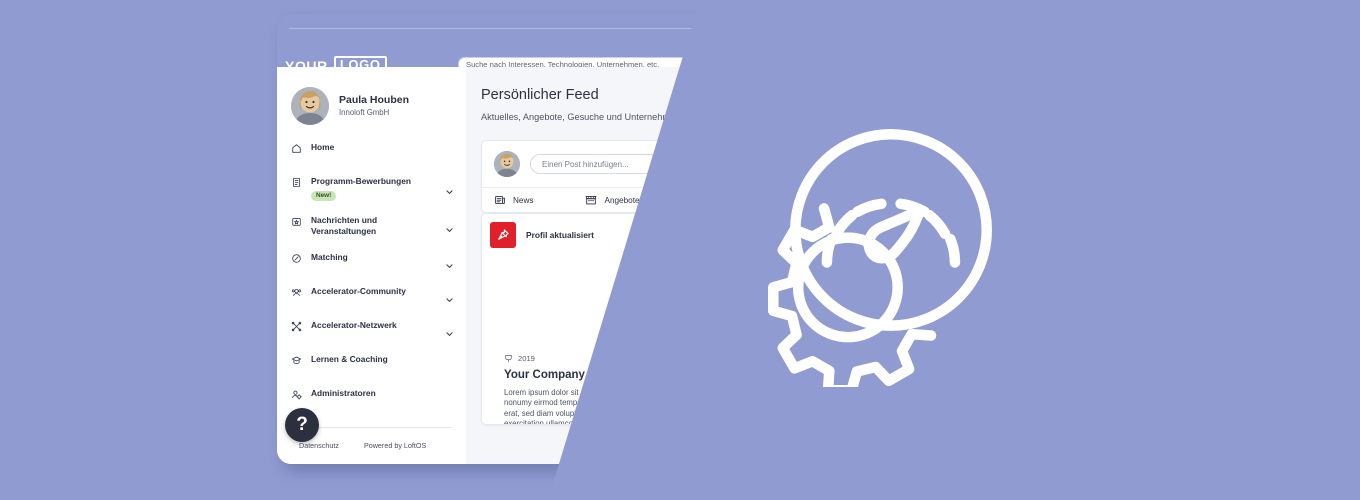 This screenshot has width=1360, height=500. What do you see at coordinates (324, 195) in the screenshot?
I see `status-badge-new: New!` at bounding box center [324, 195].